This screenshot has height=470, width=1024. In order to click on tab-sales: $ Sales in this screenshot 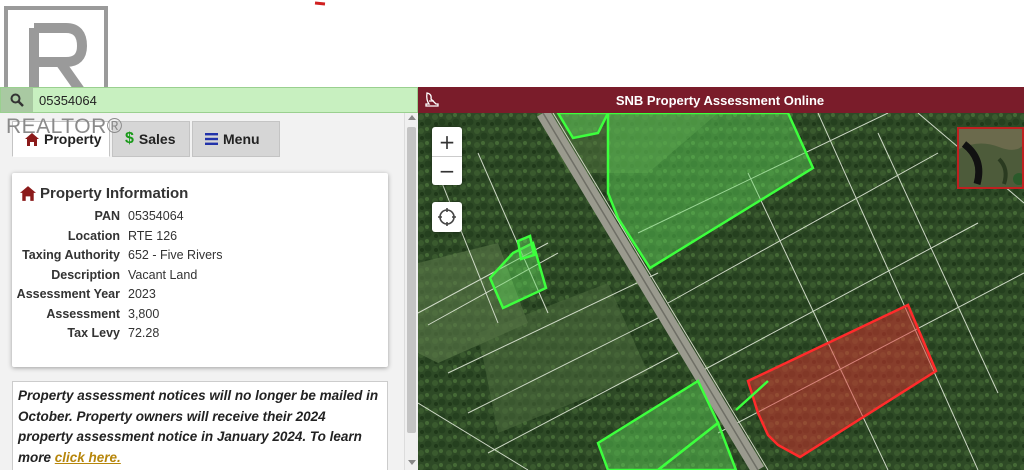, I will do `click(151, 139)`.